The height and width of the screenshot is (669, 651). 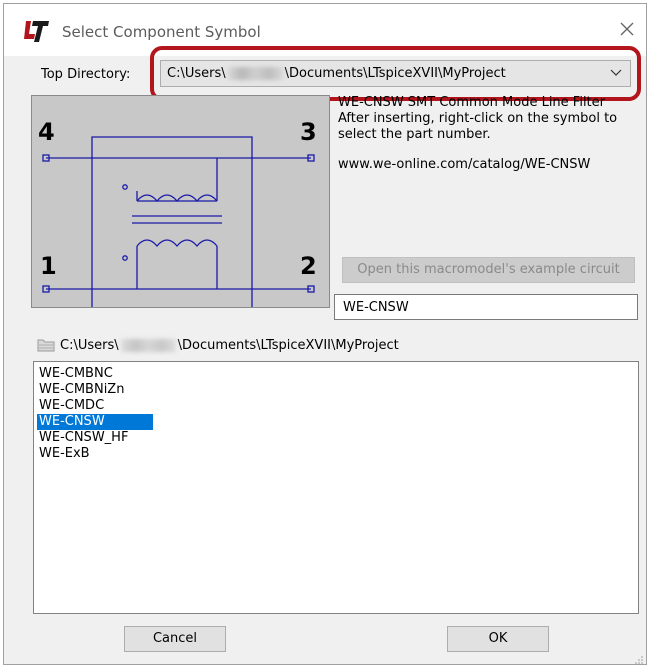 What do you see at coordinates (95, 422) in the screenshot?
I see `list-item-selected: WE-CNSW` at bounding box center [95, 422].